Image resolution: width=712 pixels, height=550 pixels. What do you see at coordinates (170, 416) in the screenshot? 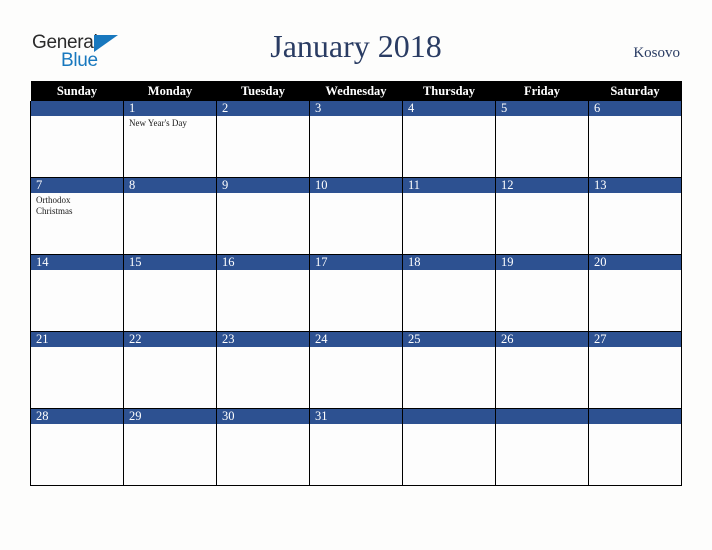
I see `day-number: 29` at bounding box center [170, 416].